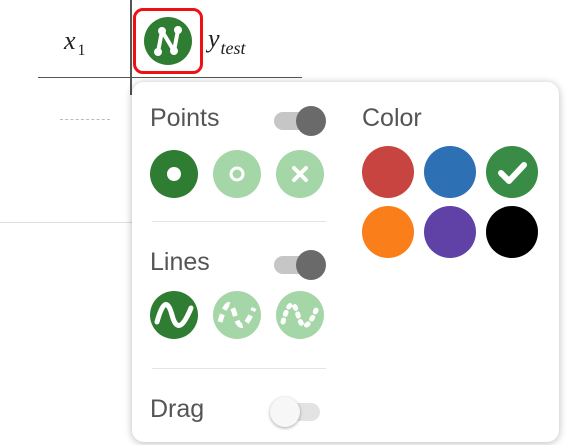 This screenshot has height=445, width=567. What do you see at coordinates (237, 315) in the screenshot?
I see `line-dashed-icon` at bounding box center [237, 315].